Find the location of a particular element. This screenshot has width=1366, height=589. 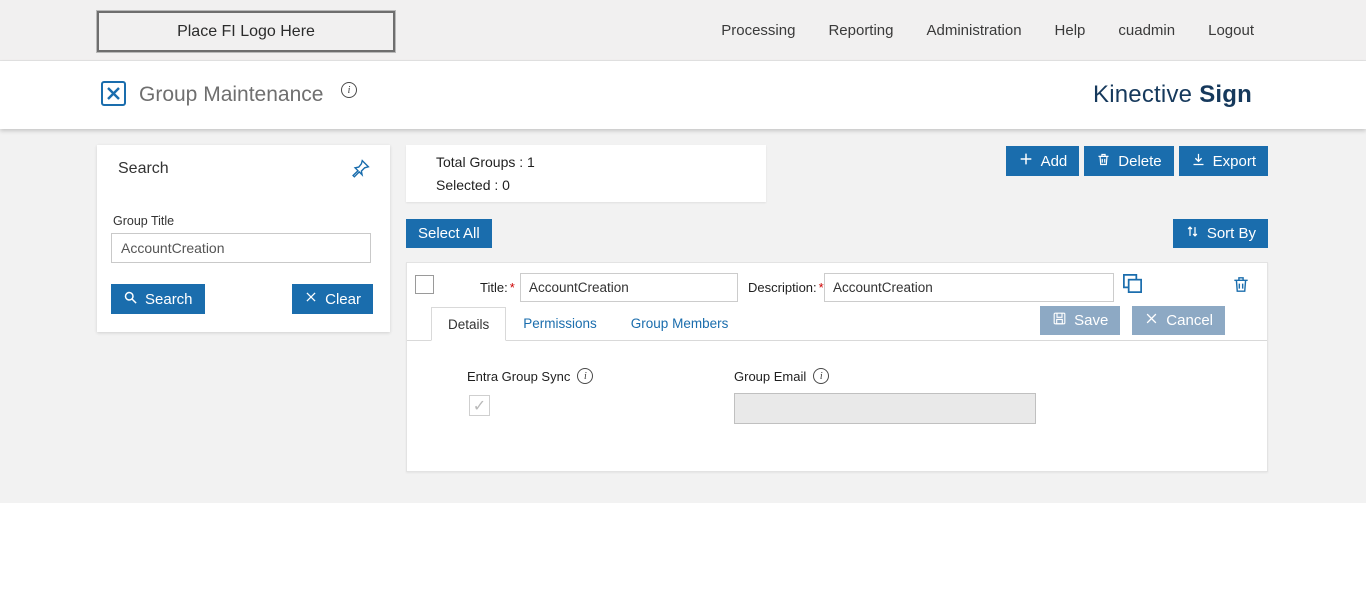

cancel-button-label: Cancel is located at coordinates (1189, 320).